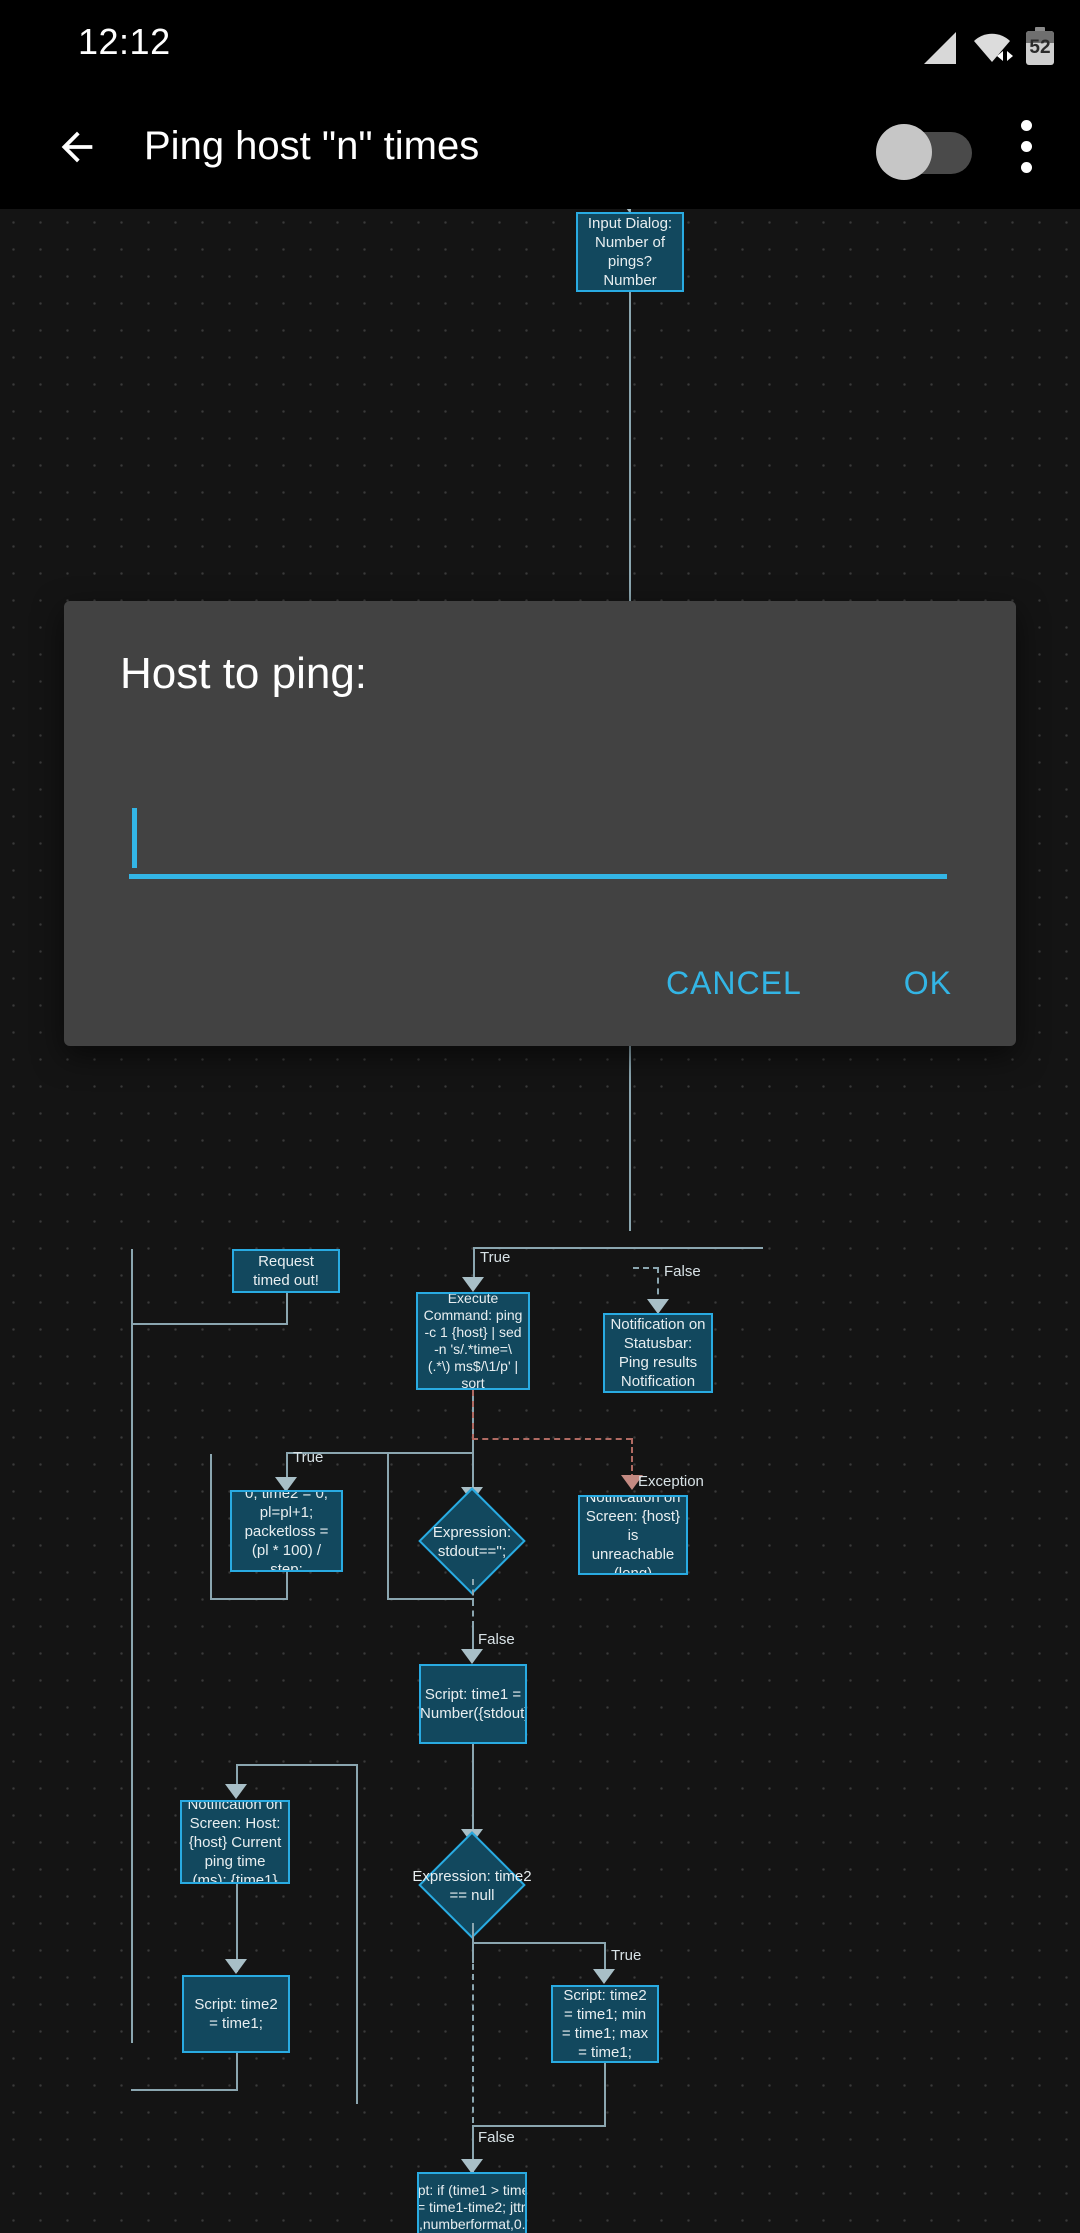 This screenshot has width=1080, height=2233. What do you see at coordinates (928, 983) in the screenshot?
I see `ok-button: OK` at bounding box center [928, 983].